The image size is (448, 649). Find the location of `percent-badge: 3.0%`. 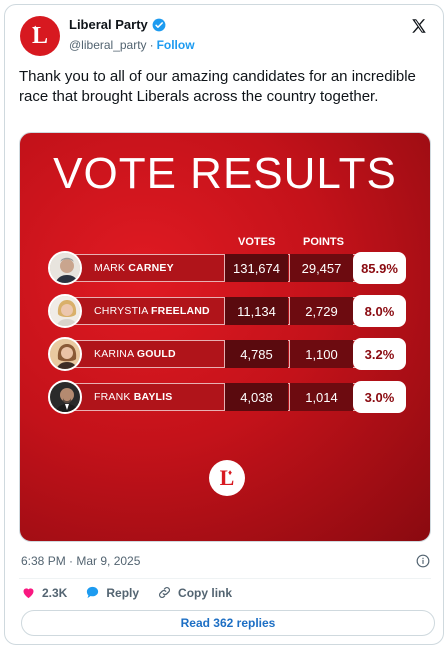

percent-badge: 3.0% is located at coordinates (379, 397).